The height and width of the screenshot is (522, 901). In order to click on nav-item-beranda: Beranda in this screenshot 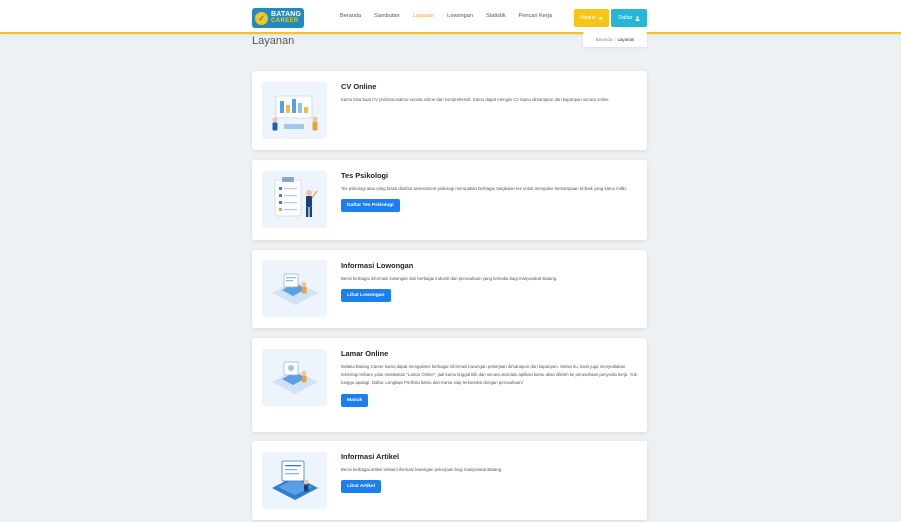, I will do `click(350, 16)`.